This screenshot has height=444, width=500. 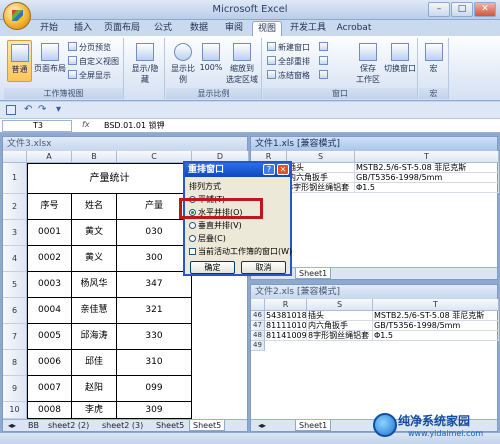 I want to click on sheet-tab: sheet2 (3), so click(x=122, y=425).